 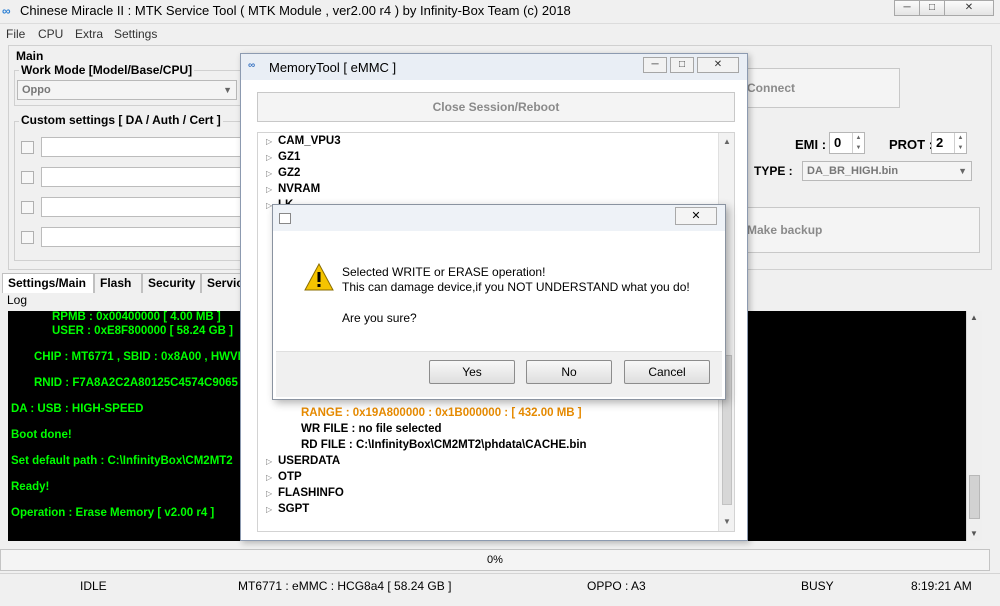 What do you see at coordinates (785, 230) in the screenshot?
I see `make-backup-label: Make backup` at bounding box center [785, 230].